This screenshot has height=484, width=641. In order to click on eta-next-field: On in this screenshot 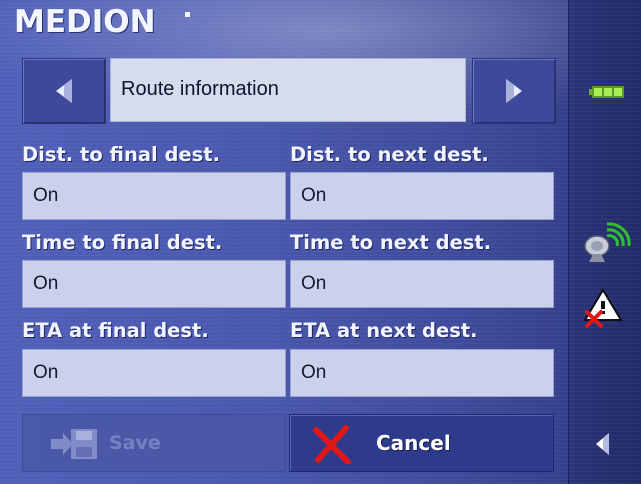, I will do `click(422, 373)`.